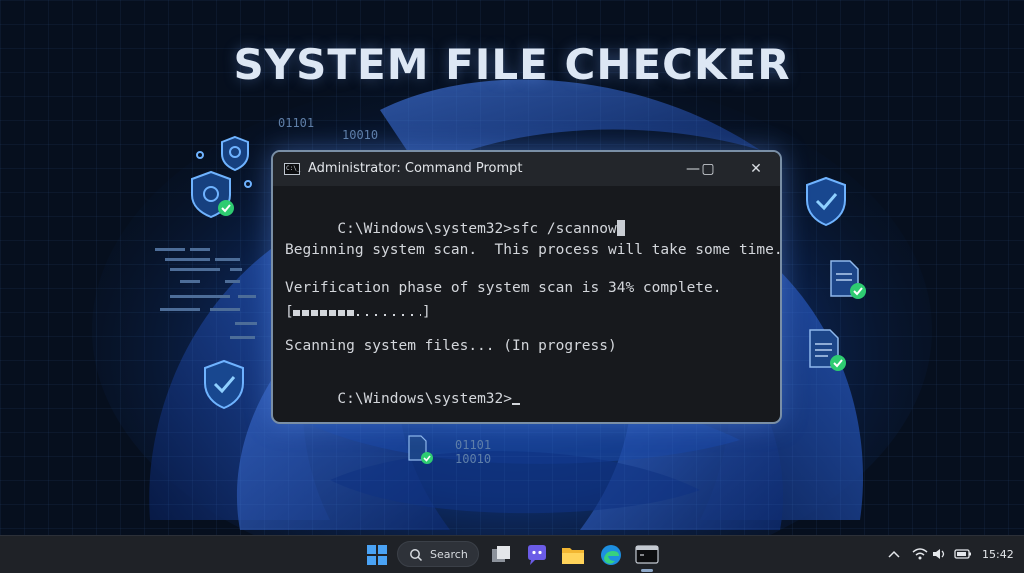 Image resolution: width=1024 pixels, height=573 pixels. I want to click on taskbar: Search 15:42, so click(512, 554).